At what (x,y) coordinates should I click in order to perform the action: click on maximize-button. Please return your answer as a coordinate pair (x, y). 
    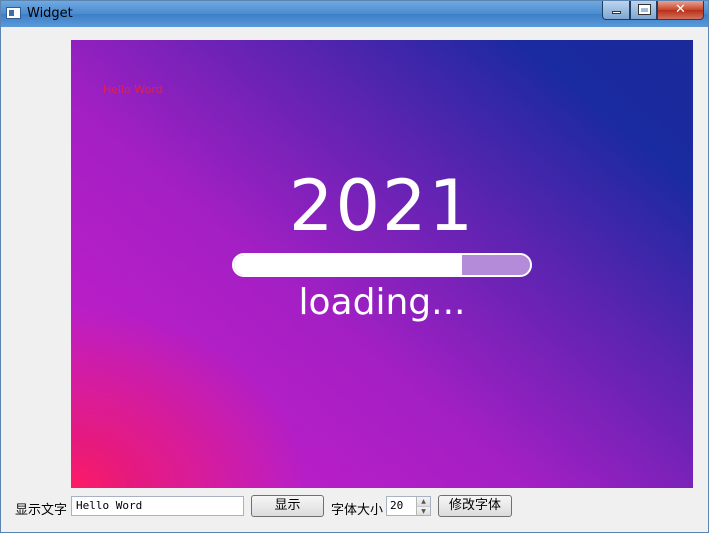
    Looking at the image, I should click on (643, 10).